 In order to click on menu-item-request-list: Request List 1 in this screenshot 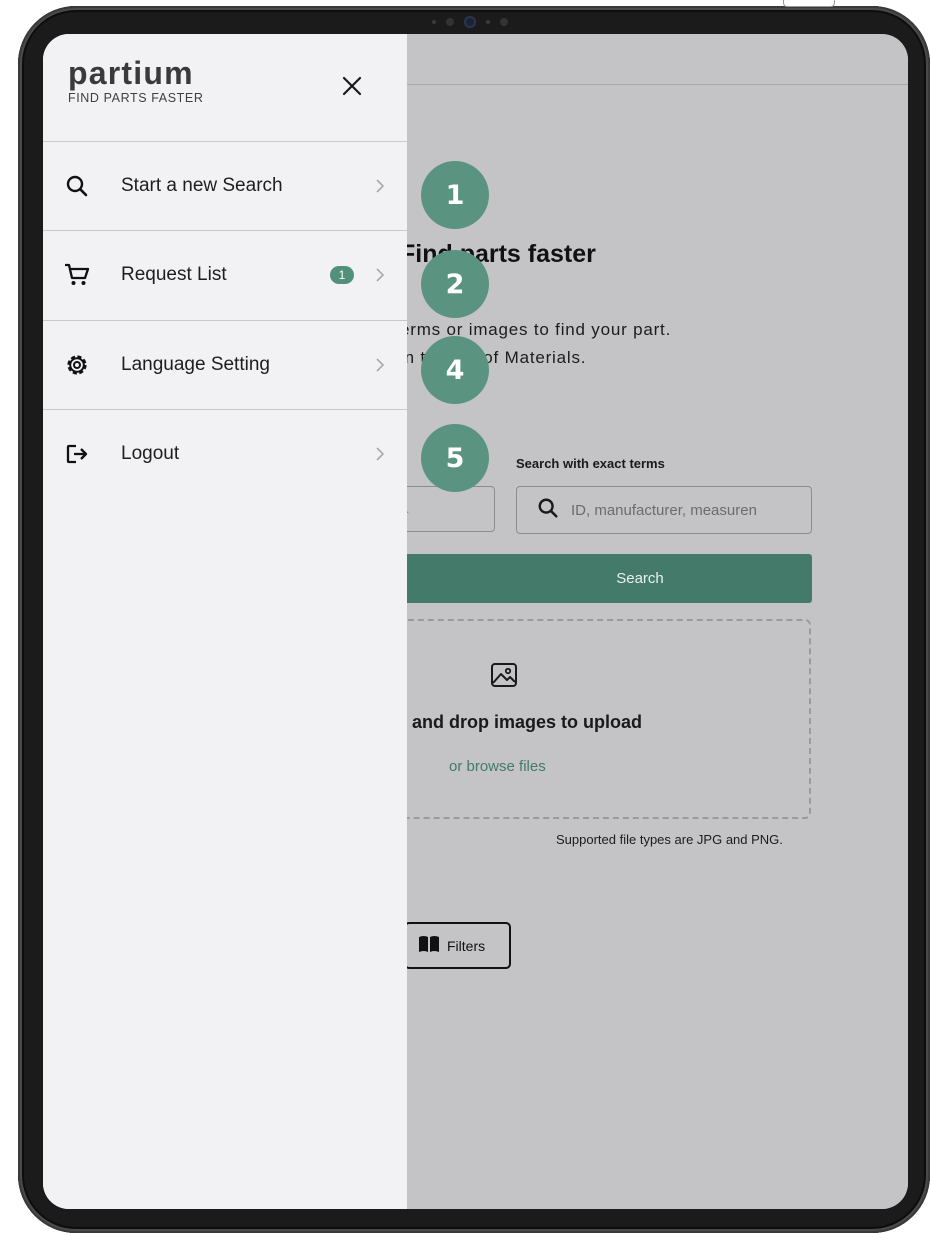, I will do `click(225, 275)`.